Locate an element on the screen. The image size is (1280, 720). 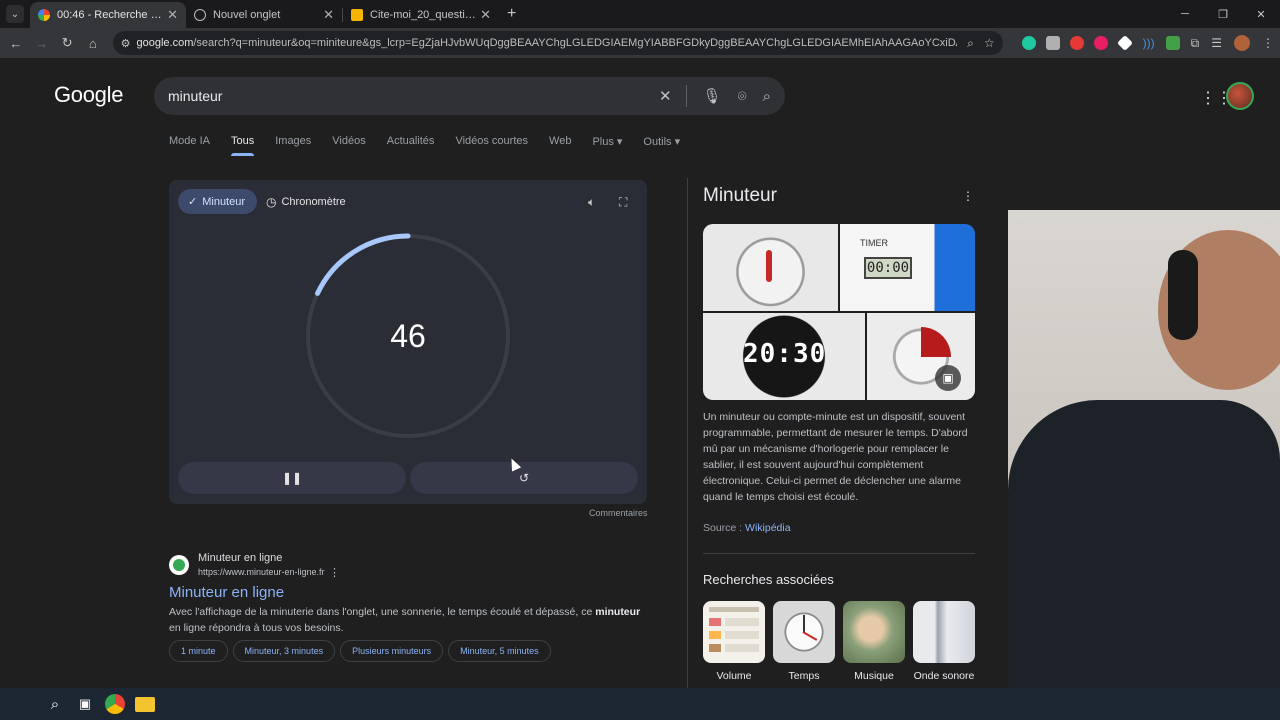
result-title-link: Minuteur en ligne is located at coordinates (226, 592).